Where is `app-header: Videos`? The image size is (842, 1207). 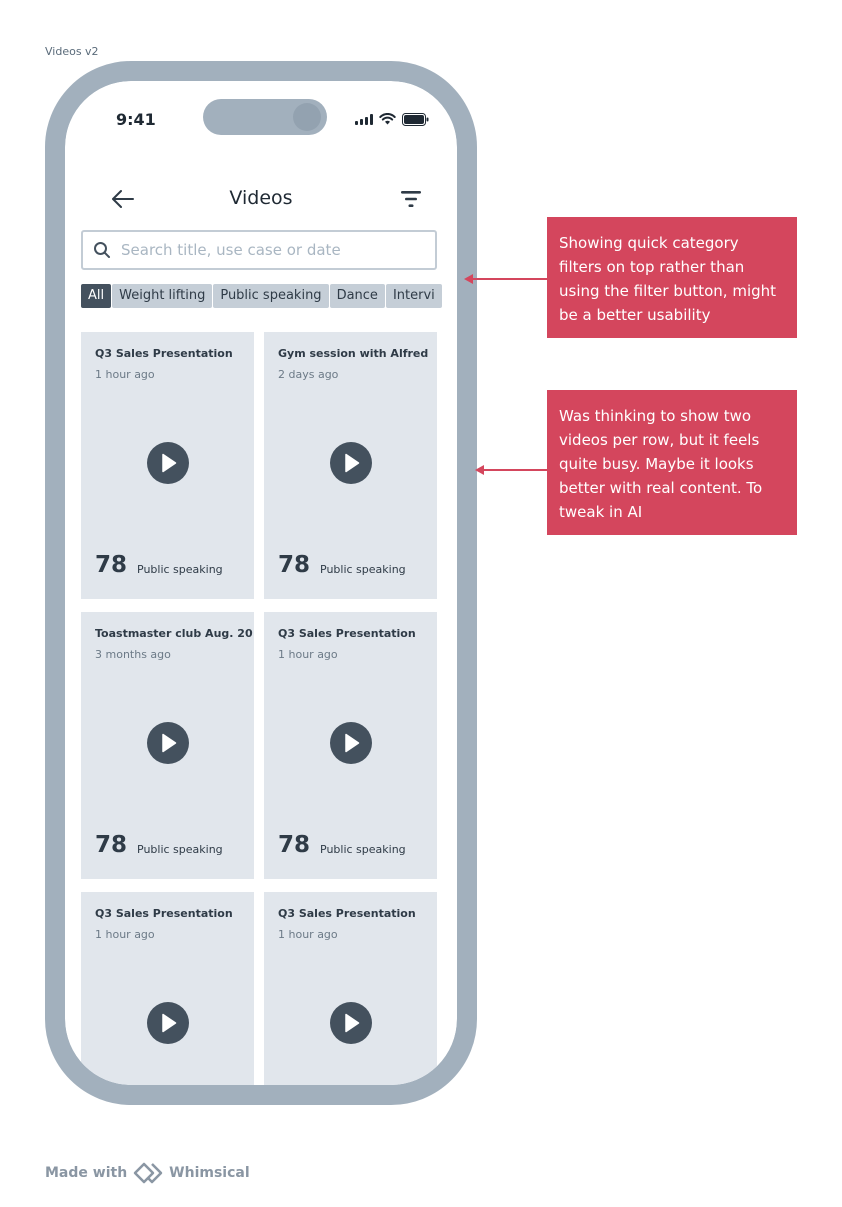 app-header: Videos is located at coordinates (261, 199).